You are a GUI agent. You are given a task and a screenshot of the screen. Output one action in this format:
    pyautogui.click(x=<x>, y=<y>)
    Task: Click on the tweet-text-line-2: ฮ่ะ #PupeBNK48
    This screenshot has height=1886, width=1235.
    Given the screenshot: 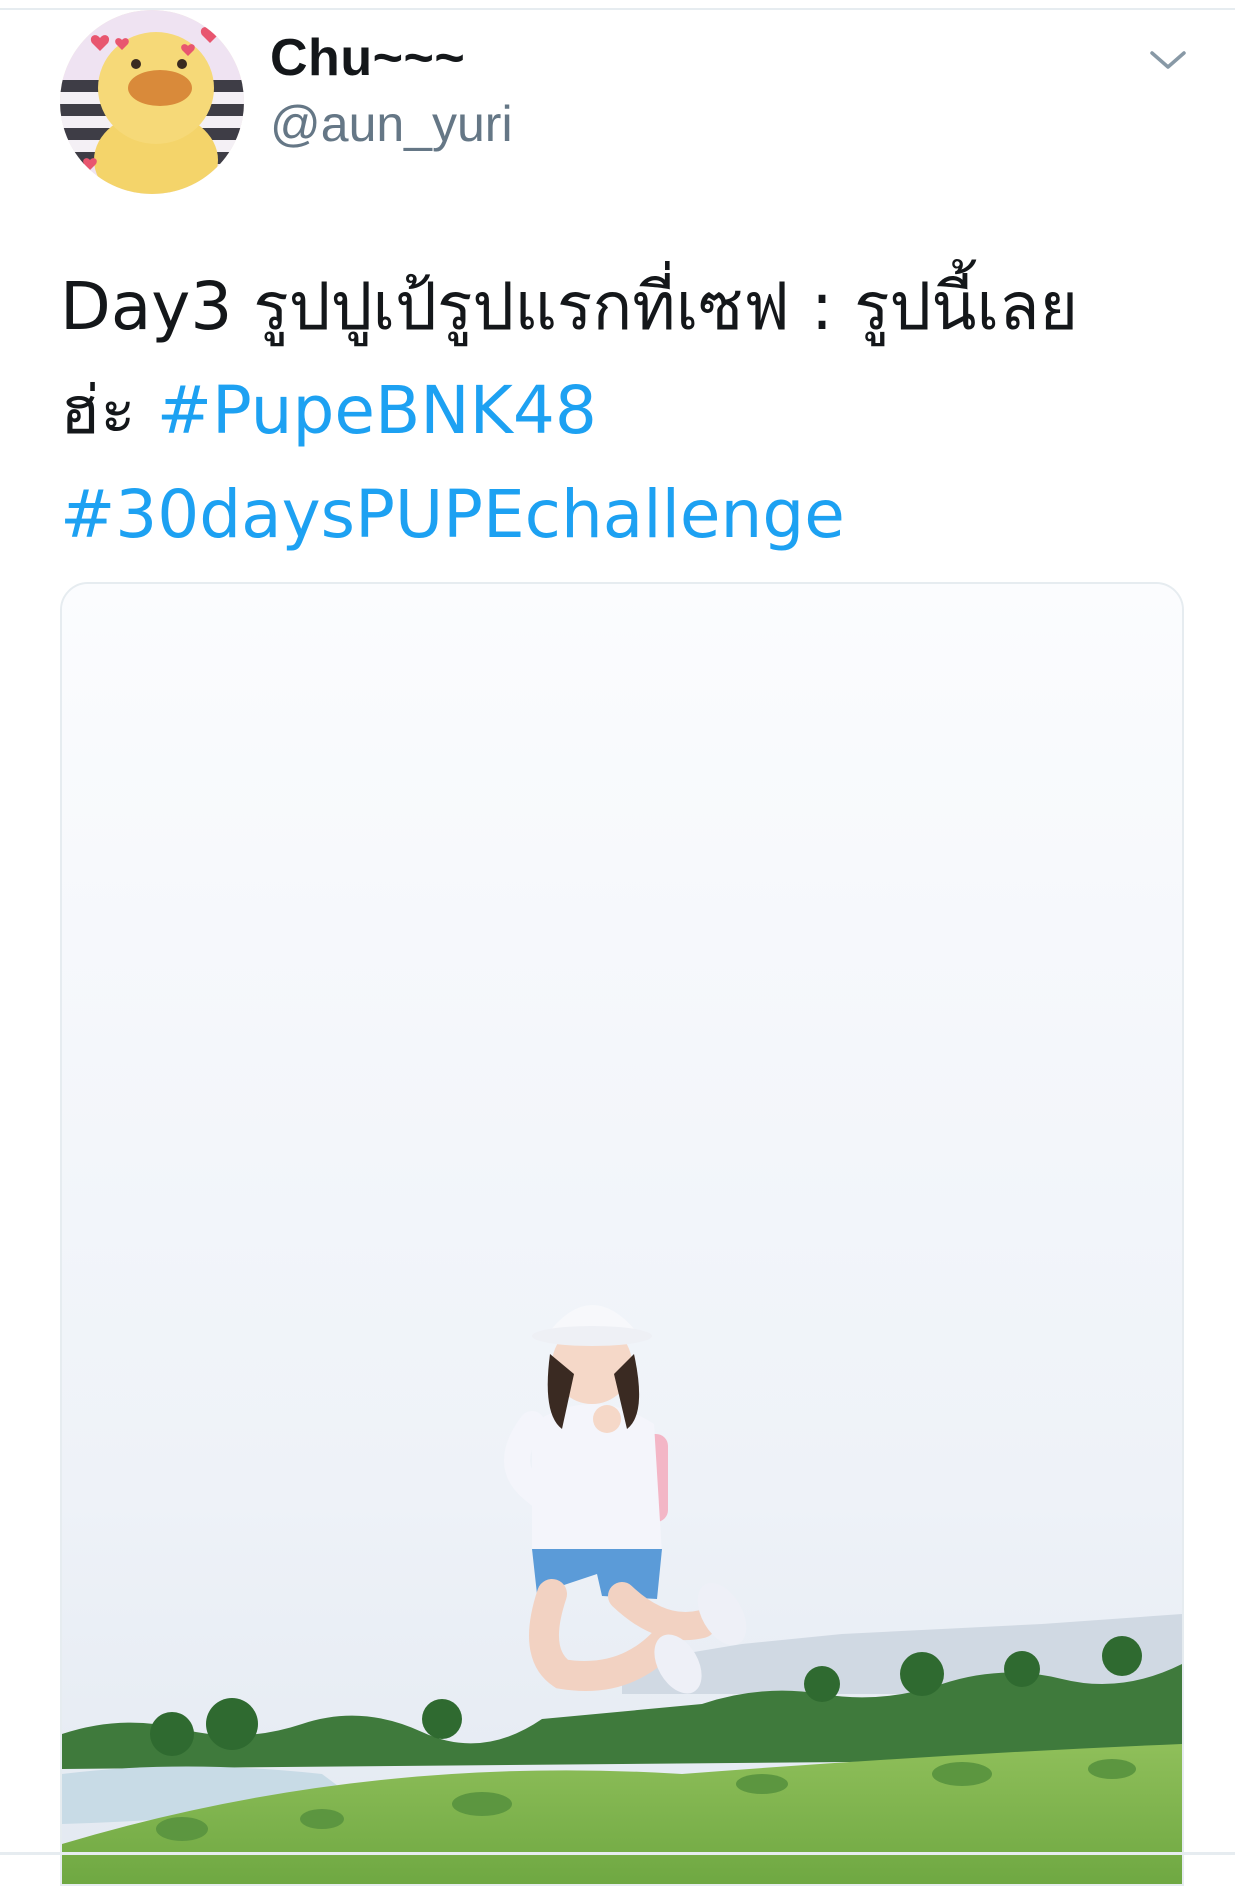 What is the action you would take?
    pyautogui.click(x=620, y=411)
    